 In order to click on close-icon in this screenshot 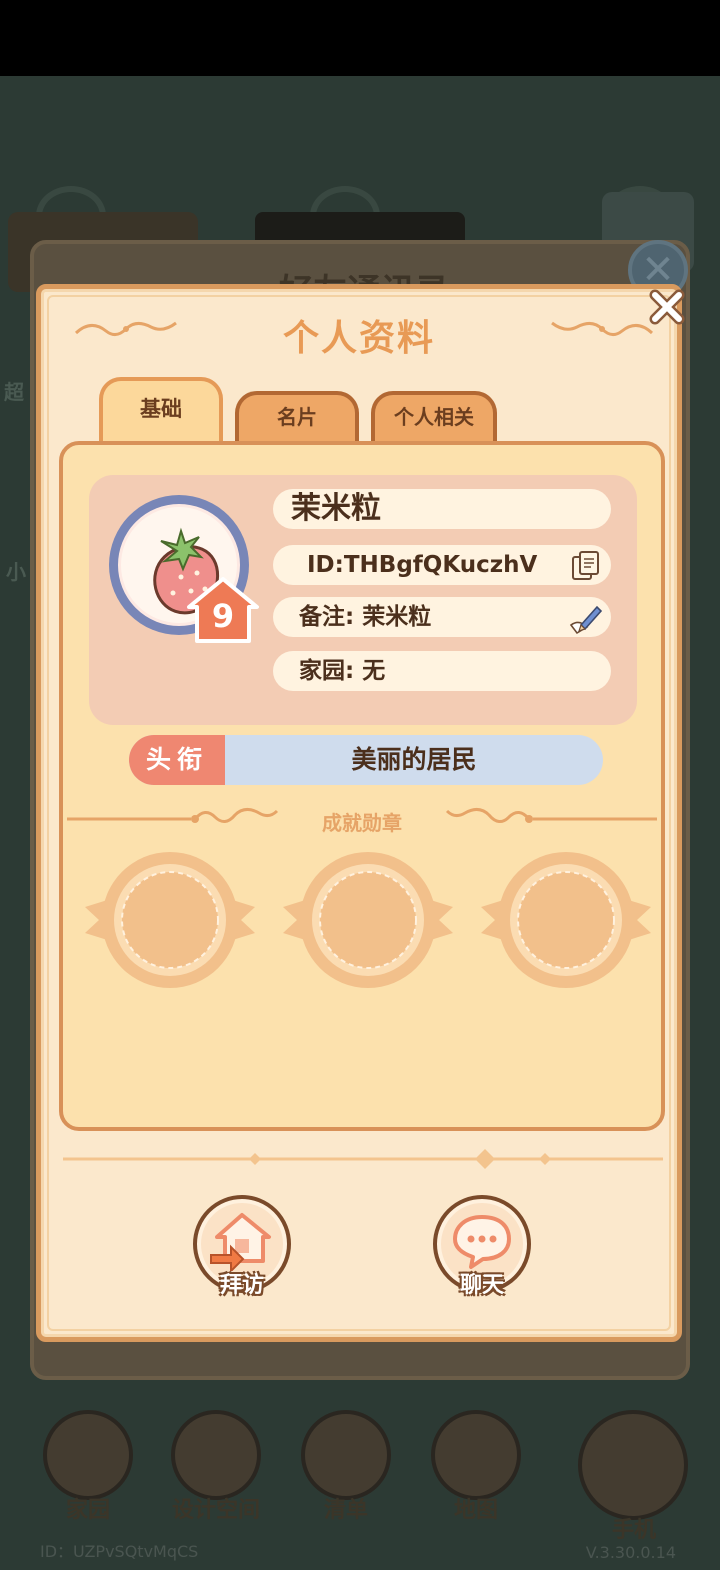, I will do `click(667, 307)`.